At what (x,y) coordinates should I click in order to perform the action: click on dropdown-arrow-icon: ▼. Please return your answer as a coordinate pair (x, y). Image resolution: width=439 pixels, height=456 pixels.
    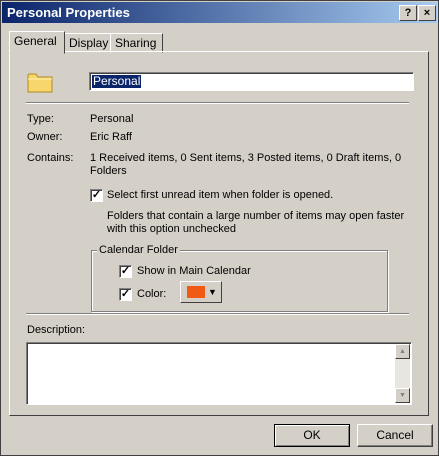
    Looking at the image, I should click on (212, 292).